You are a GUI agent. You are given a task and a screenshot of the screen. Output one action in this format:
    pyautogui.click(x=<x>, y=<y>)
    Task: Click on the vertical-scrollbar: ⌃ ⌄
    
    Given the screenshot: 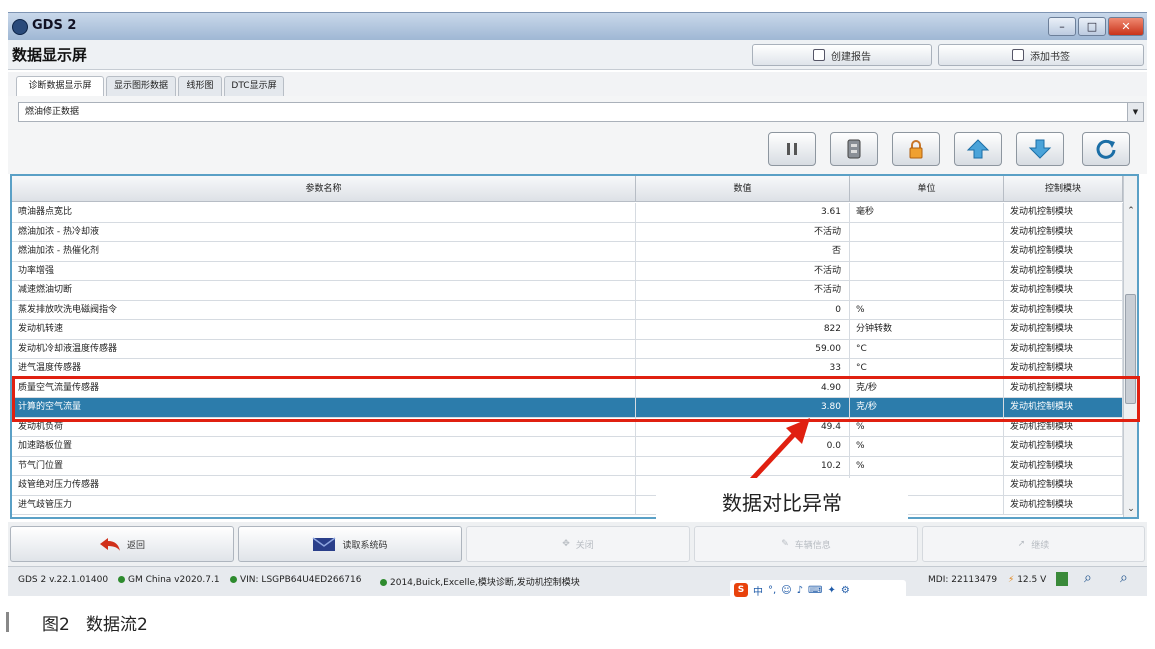 What is the action you would take?
    pyautogui.click(x=1130, y=346)
    